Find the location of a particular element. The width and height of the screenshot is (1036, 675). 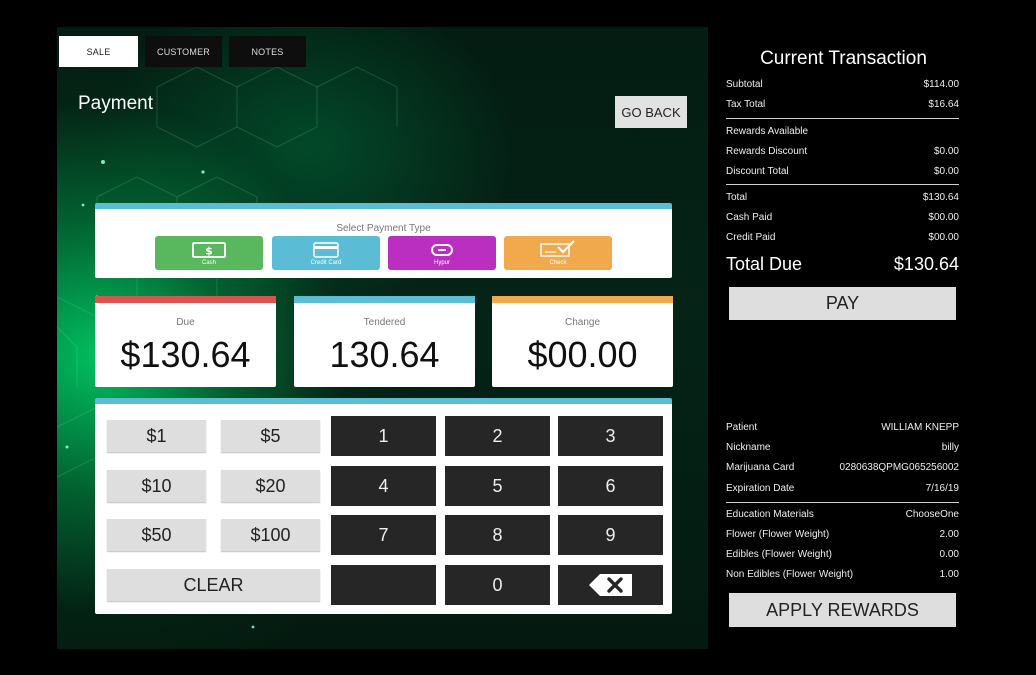

tab-sale: SALE is located at coordinates (98, 51).